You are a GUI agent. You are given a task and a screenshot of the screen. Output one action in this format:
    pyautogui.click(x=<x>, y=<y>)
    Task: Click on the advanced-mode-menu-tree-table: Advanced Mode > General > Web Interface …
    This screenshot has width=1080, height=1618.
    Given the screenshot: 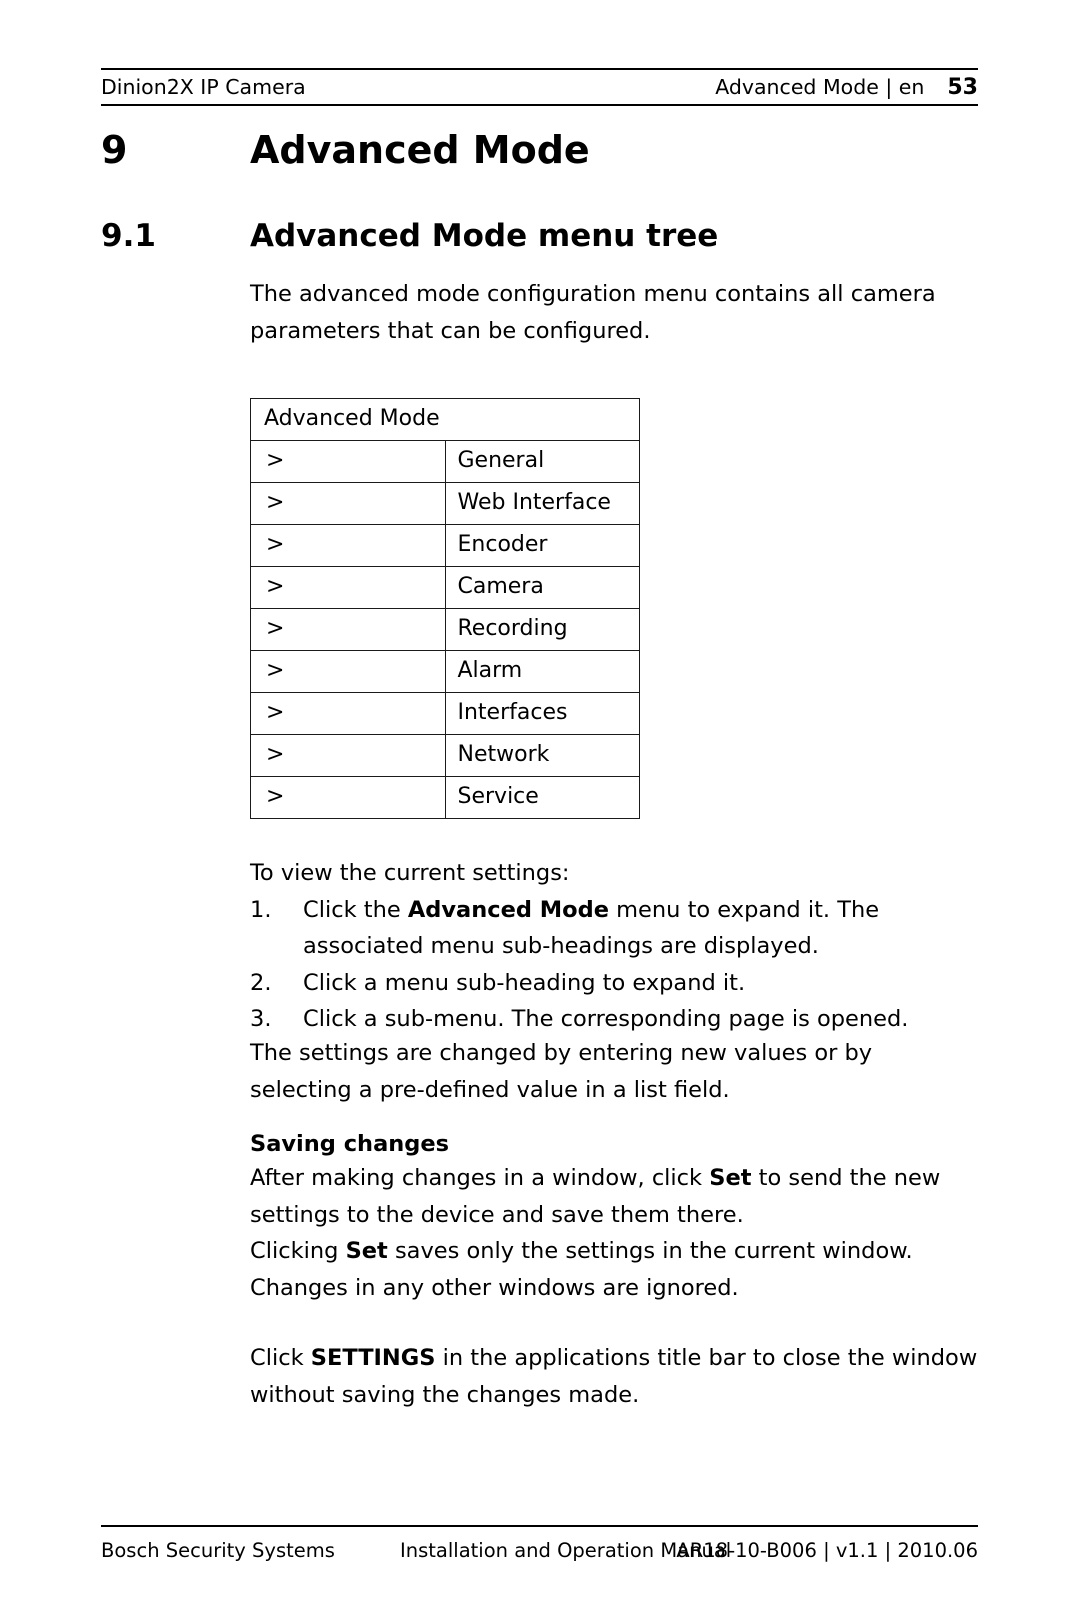 What is the action you would take?
    pyautogui.click(x=445, y=608)
    